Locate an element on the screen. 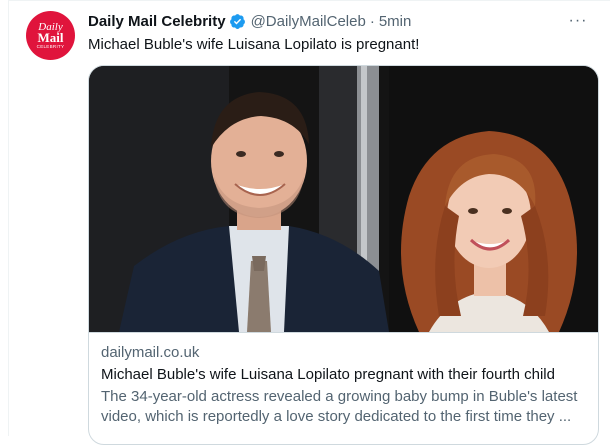 This screenshot has width=610, height=445. timestamp: 5min is located at coordinates (395, 21).